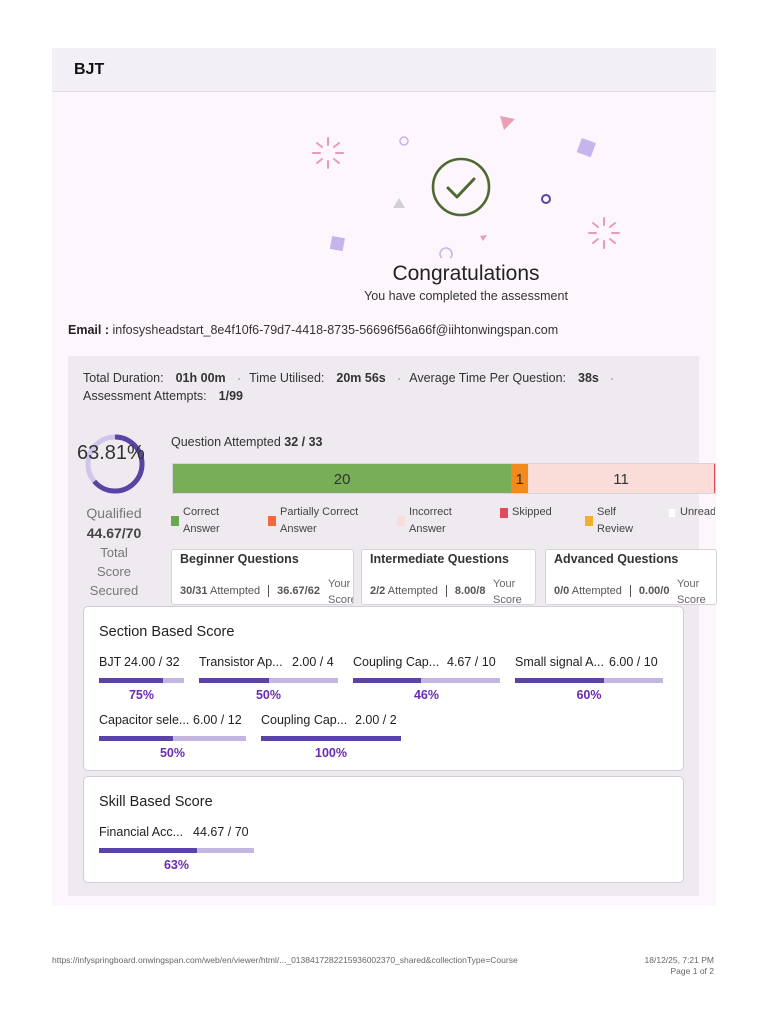 The width and height of the screenshot is (768, 1024). I want to click on score-item: Financial Acc... 44.67 / 70 63%, so click(176, 851).